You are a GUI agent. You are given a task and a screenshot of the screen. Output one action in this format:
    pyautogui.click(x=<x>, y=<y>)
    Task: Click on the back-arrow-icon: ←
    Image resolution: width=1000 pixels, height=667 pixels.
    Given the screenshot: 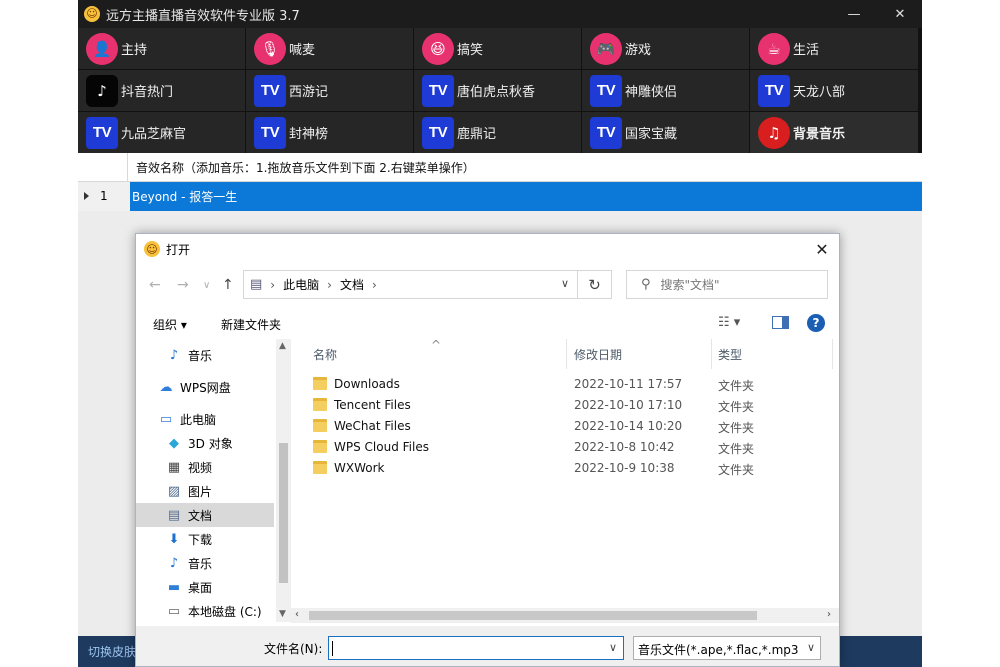 What is the action you would take?
    pyautogui.click(x=155, y=285)
    